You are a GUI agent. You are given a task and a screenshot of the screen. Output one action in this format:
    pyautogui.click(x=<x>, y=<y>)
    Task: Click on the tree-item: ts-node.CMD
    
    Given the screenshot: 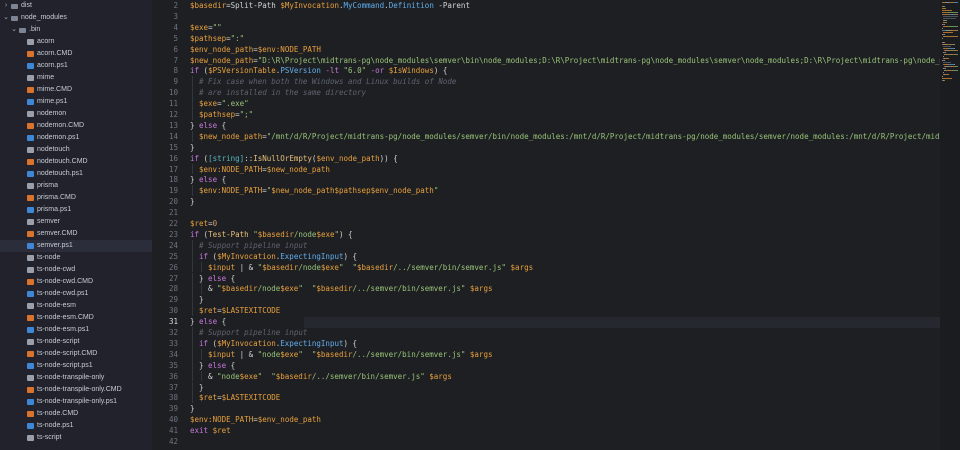 What is the action you would take?
    pyautogui.click(x=76, y=414)
    